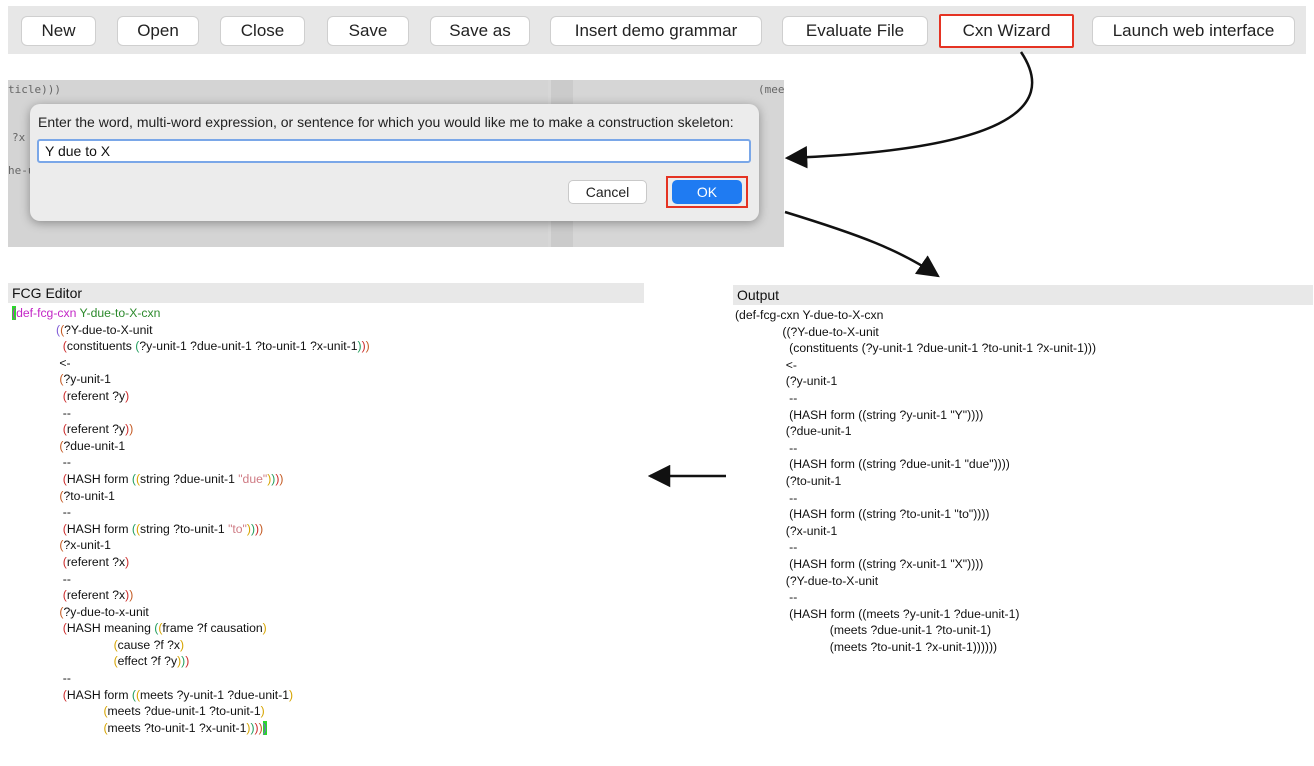 This screenshot has width=1314, height=766. What do you see at coordinates (855, 31) in the screenshot?
I see `evaluate-file-button: Evaluate File` at bounding box center [855, 31].